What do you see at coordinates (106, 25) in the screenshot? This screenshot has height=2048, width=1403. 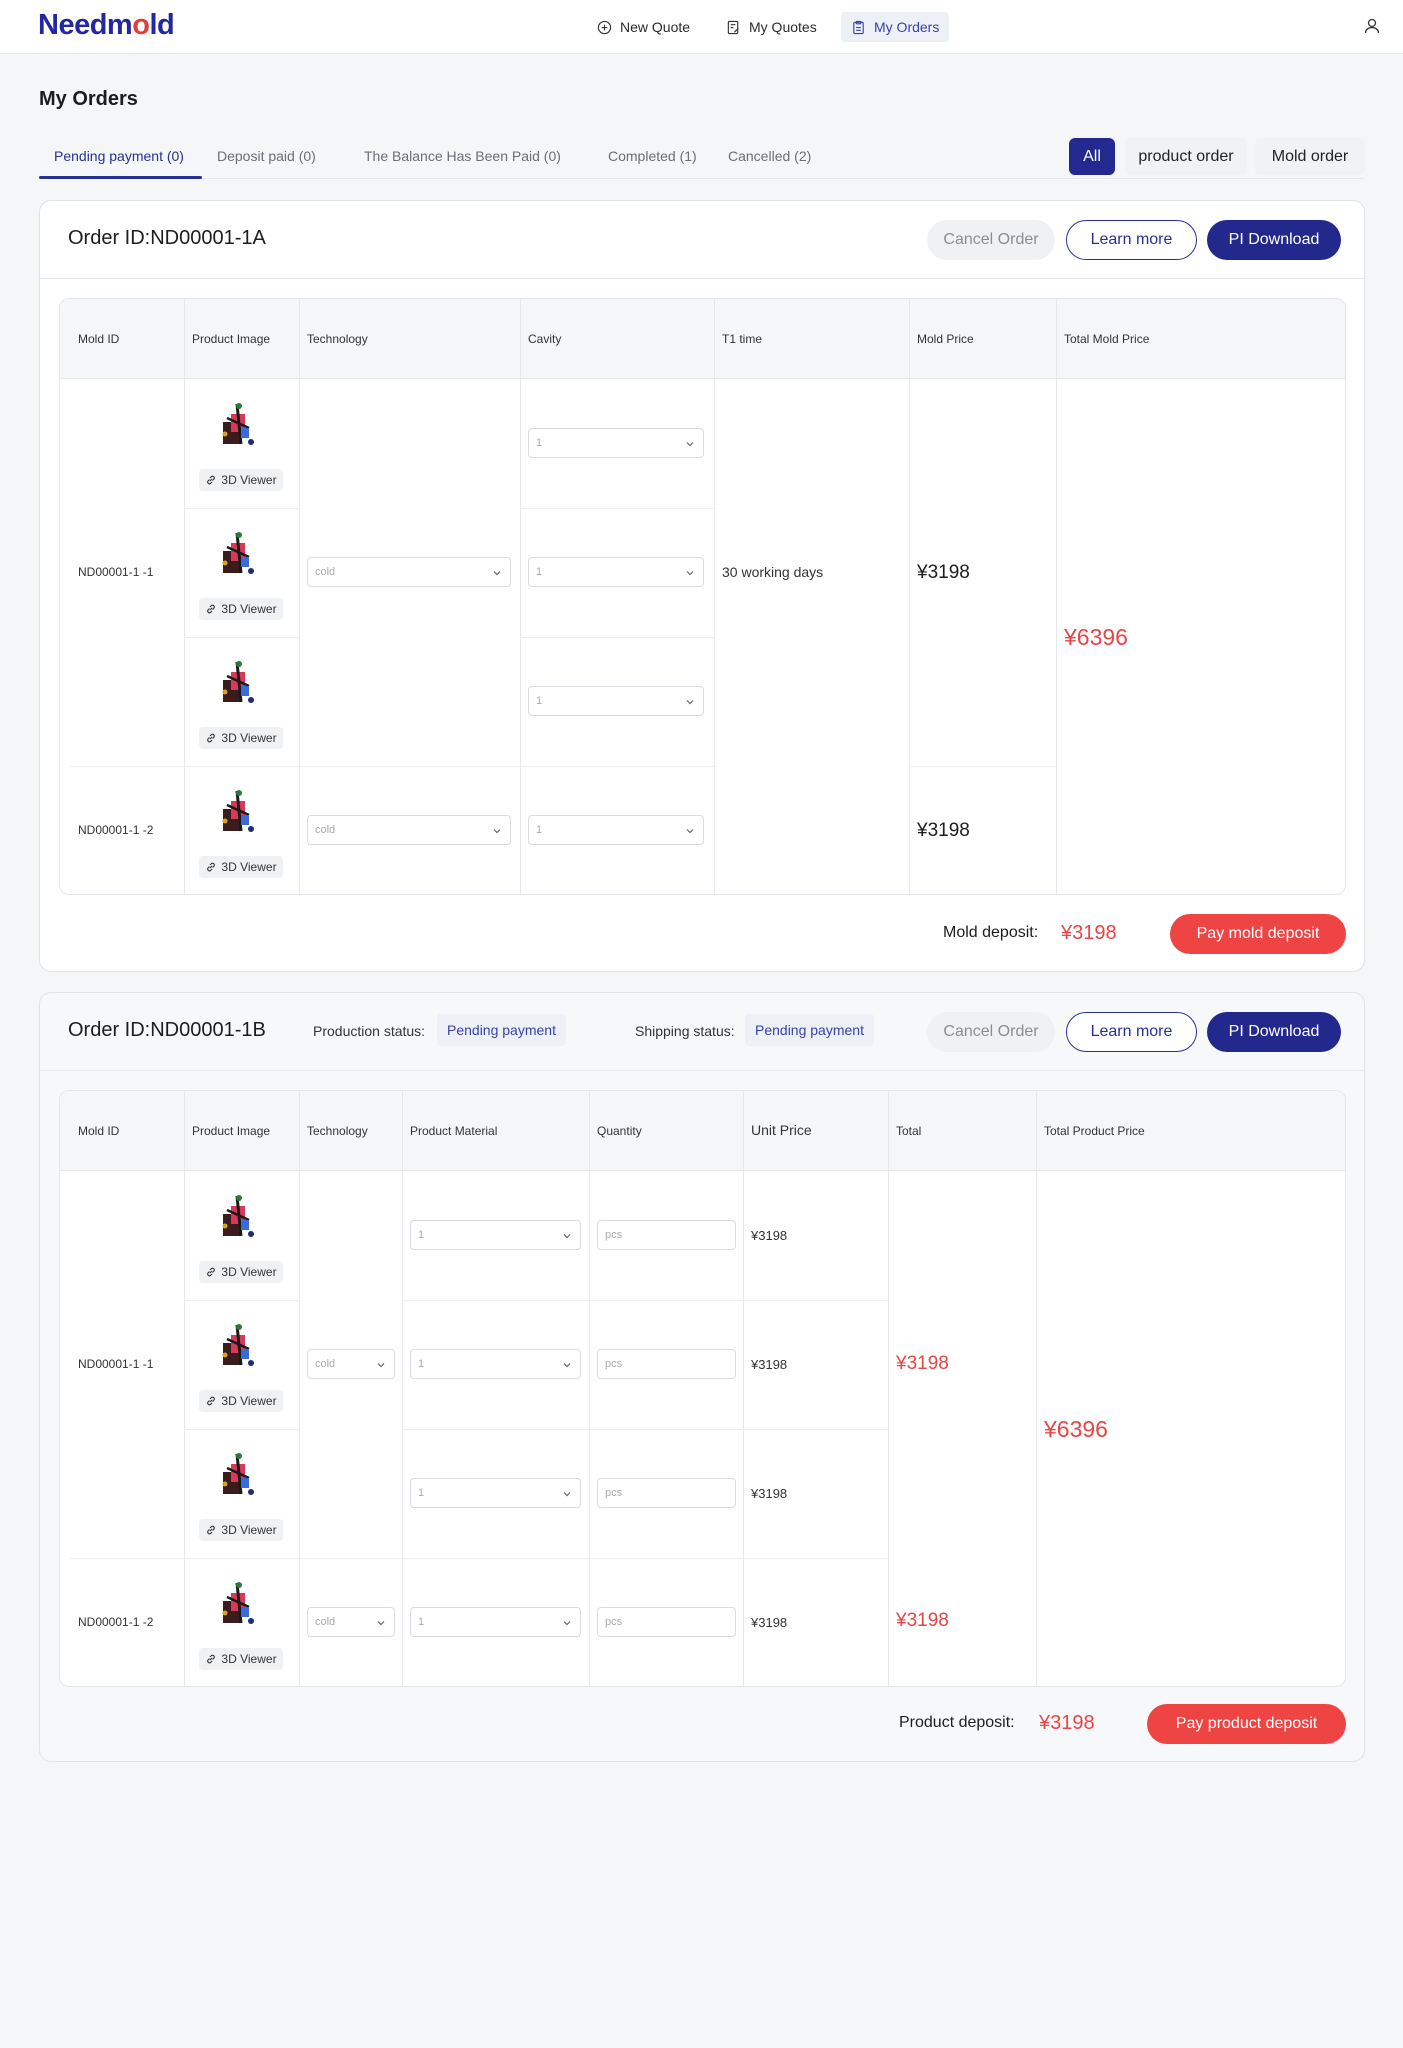 I see `logo: Needmold` at bounding box center [106, 25].